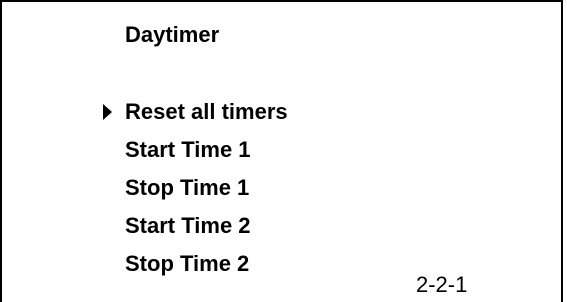 This screenshot has width=567, height=302. Describe the element at coordinates (281, 268) in the screenshot. I see `menu-item-stop-time-2: Stop Time 2` at that location.